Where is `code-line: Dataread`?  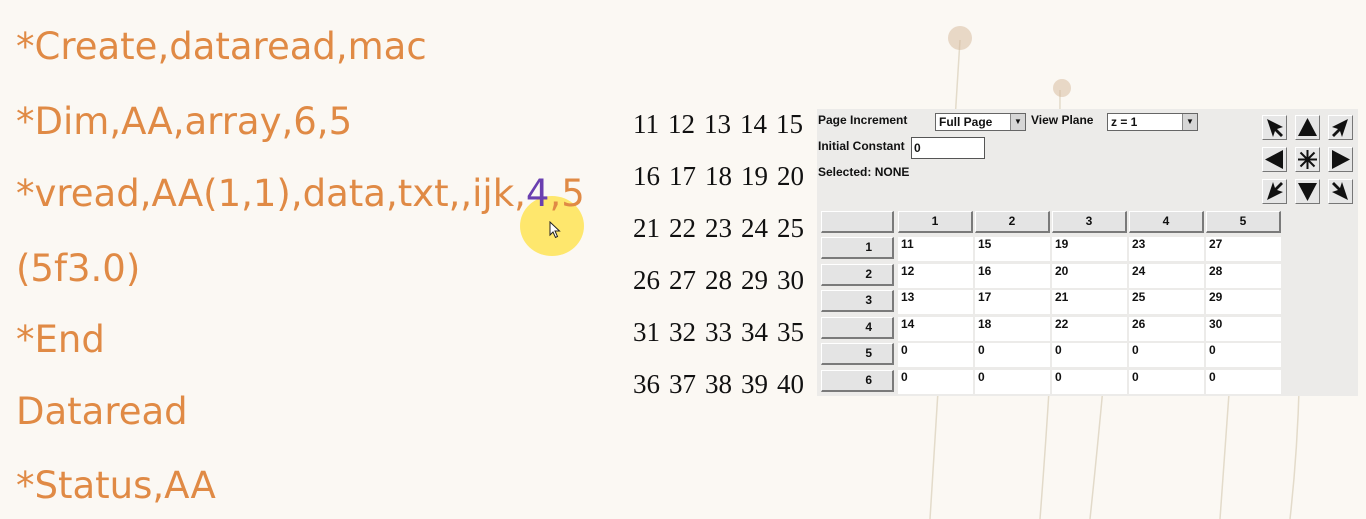 code-line: Dataread is located at coordinates (102, 411).